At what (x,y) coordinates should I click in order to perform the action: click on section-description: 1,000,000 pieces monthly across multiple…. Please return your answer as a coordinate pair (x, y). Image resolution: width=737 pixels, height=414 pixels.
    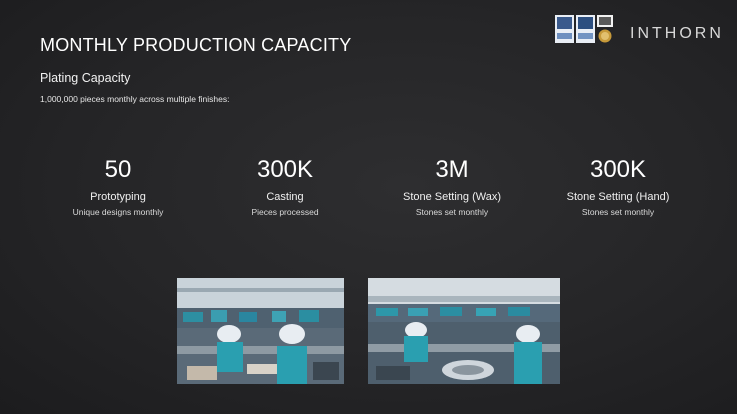
    Looking at the image, I should click on (135, 99).